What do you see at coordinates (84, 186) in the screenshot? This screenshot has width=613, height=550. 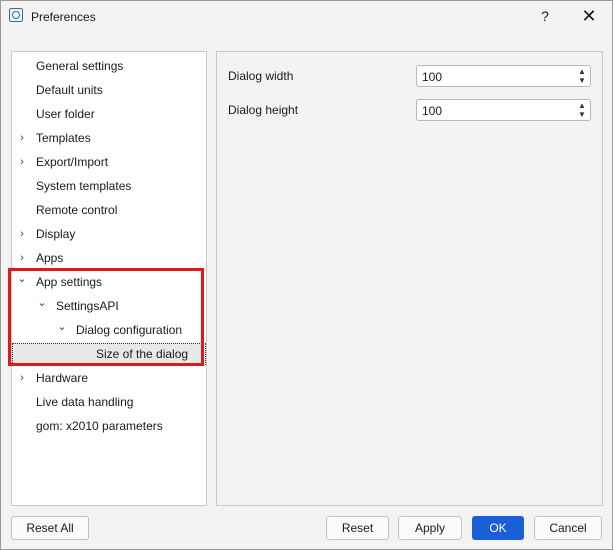 I see `tree-item-label: System templates` at bounding box center [84, 186].